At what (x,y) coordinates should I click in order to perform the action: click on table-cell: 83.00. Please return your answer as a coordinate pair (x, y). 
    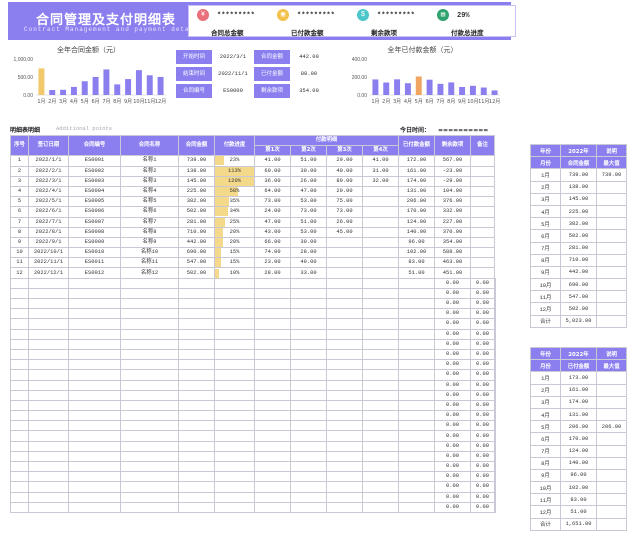
    Looking at the image, I should click on (416, 263).